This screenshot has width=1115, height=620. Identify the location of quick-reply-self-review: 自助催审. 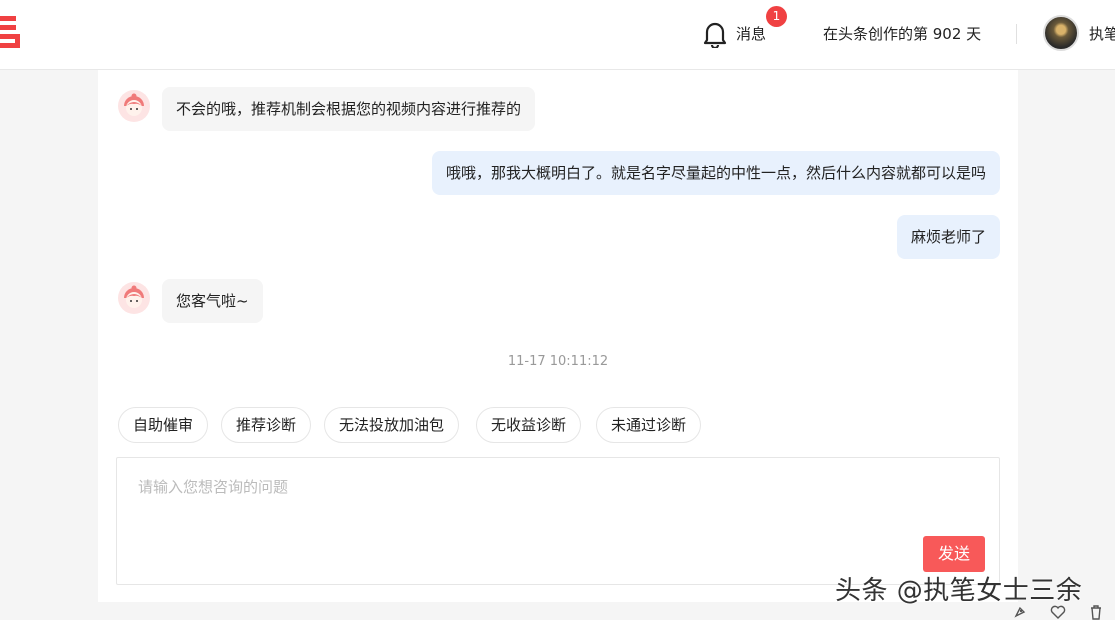
(163, 425).